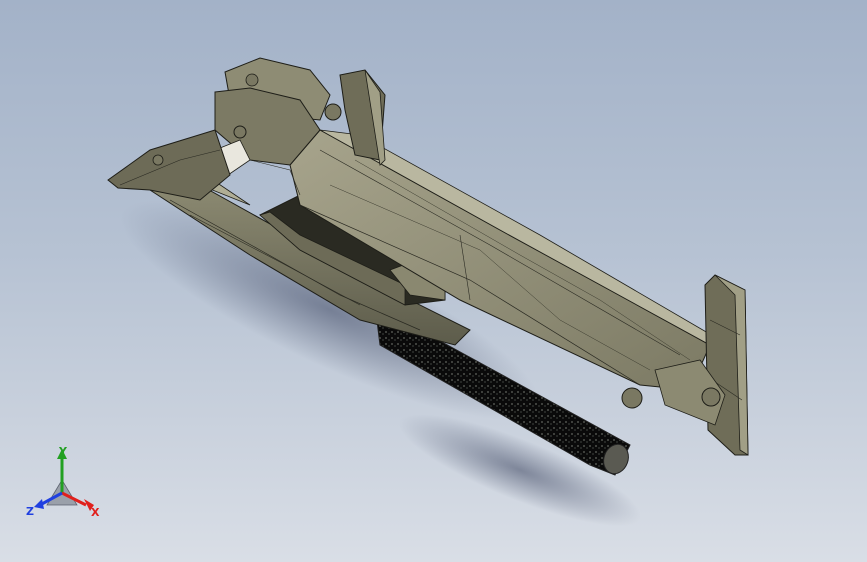  I want to click on z-axis-label: Z, so click(30, 511).